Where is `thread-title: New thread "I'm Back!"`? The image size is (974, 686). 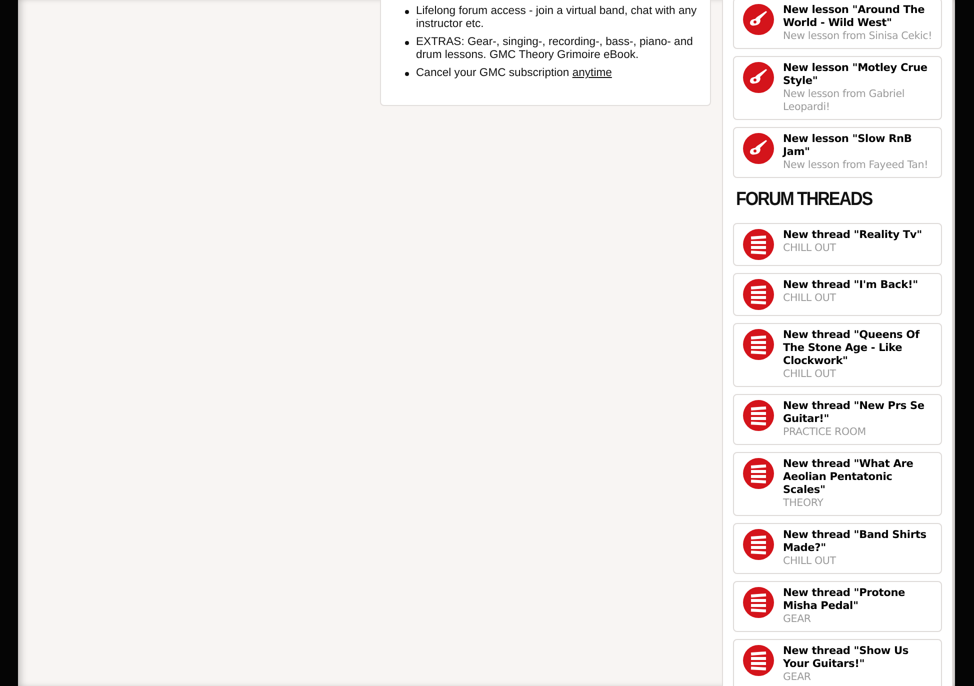
thread-title: New thread "I'm Back!" is located at coordinates (850, 285).